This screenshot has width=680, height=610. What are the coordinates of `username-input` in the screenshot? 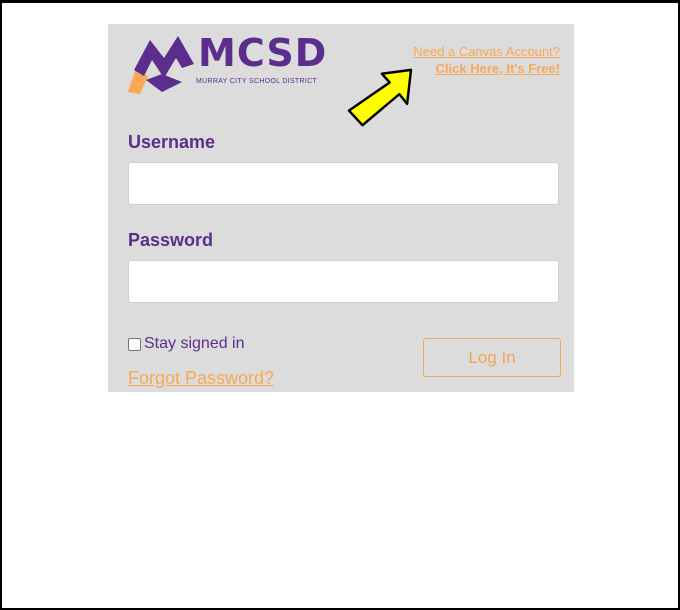 It's located at (343, 183).